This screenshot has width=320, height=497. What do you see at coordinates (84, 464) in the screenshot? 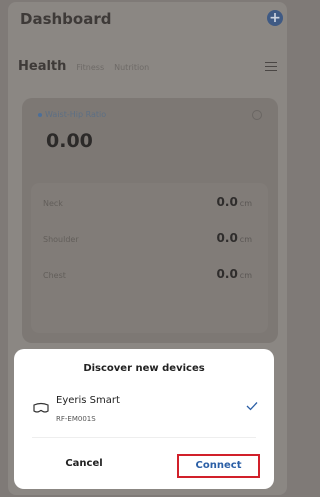
I see `cancel-button: Cancel` at bounding box center [84, 464].